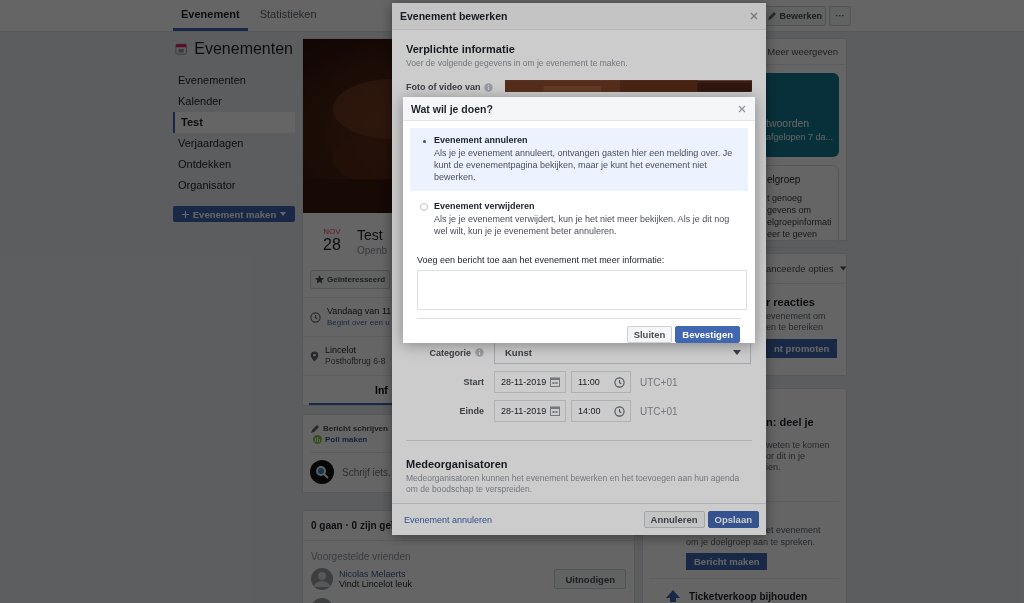  What do you see at coordinates (793, 234) in the screenshot?
I see `audience-text: eer te geven` at bounding box center [793, 234].